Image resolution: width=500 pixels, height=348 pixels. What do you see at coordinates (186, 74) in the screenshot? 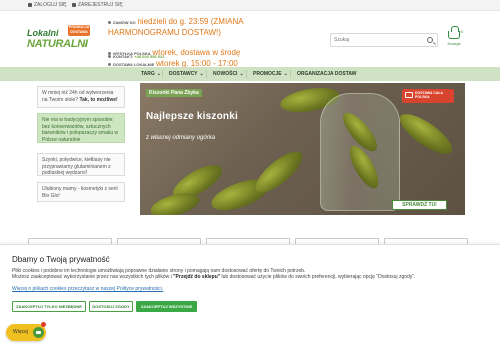
I see `nav-item-dostawcy: DOSTAWCY ⌄` at bounding box center [186, 74].